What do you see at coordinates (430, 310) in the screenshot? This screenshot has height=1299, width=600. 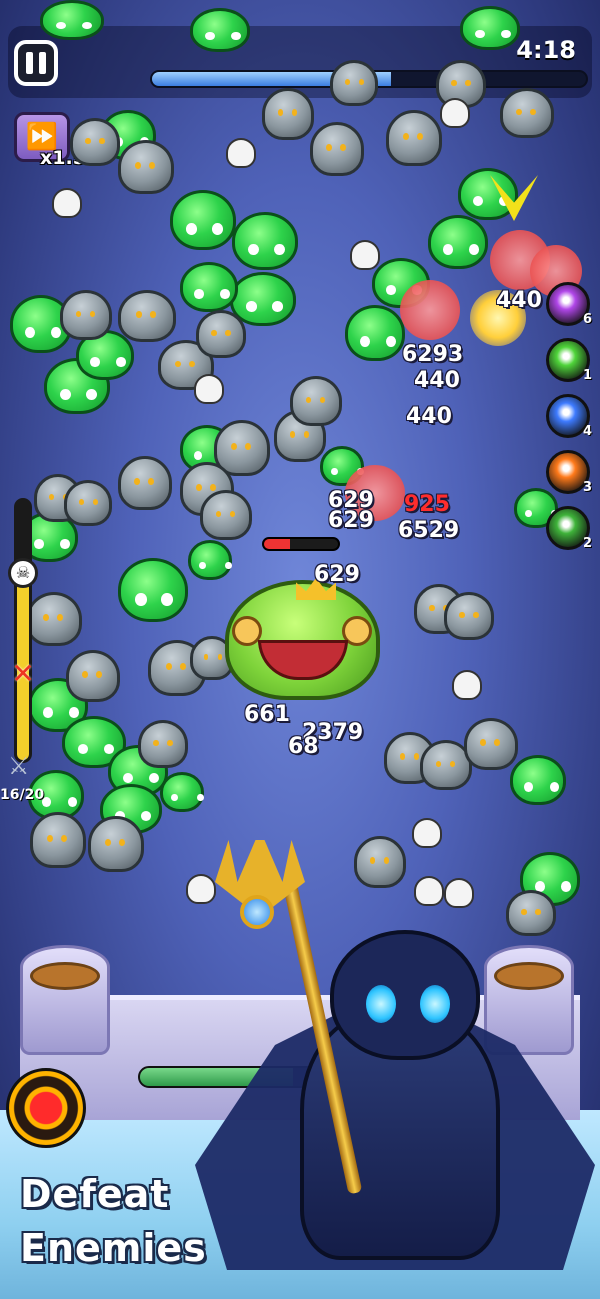 I see `damaged-enemy` at bounding box center [430, 310].